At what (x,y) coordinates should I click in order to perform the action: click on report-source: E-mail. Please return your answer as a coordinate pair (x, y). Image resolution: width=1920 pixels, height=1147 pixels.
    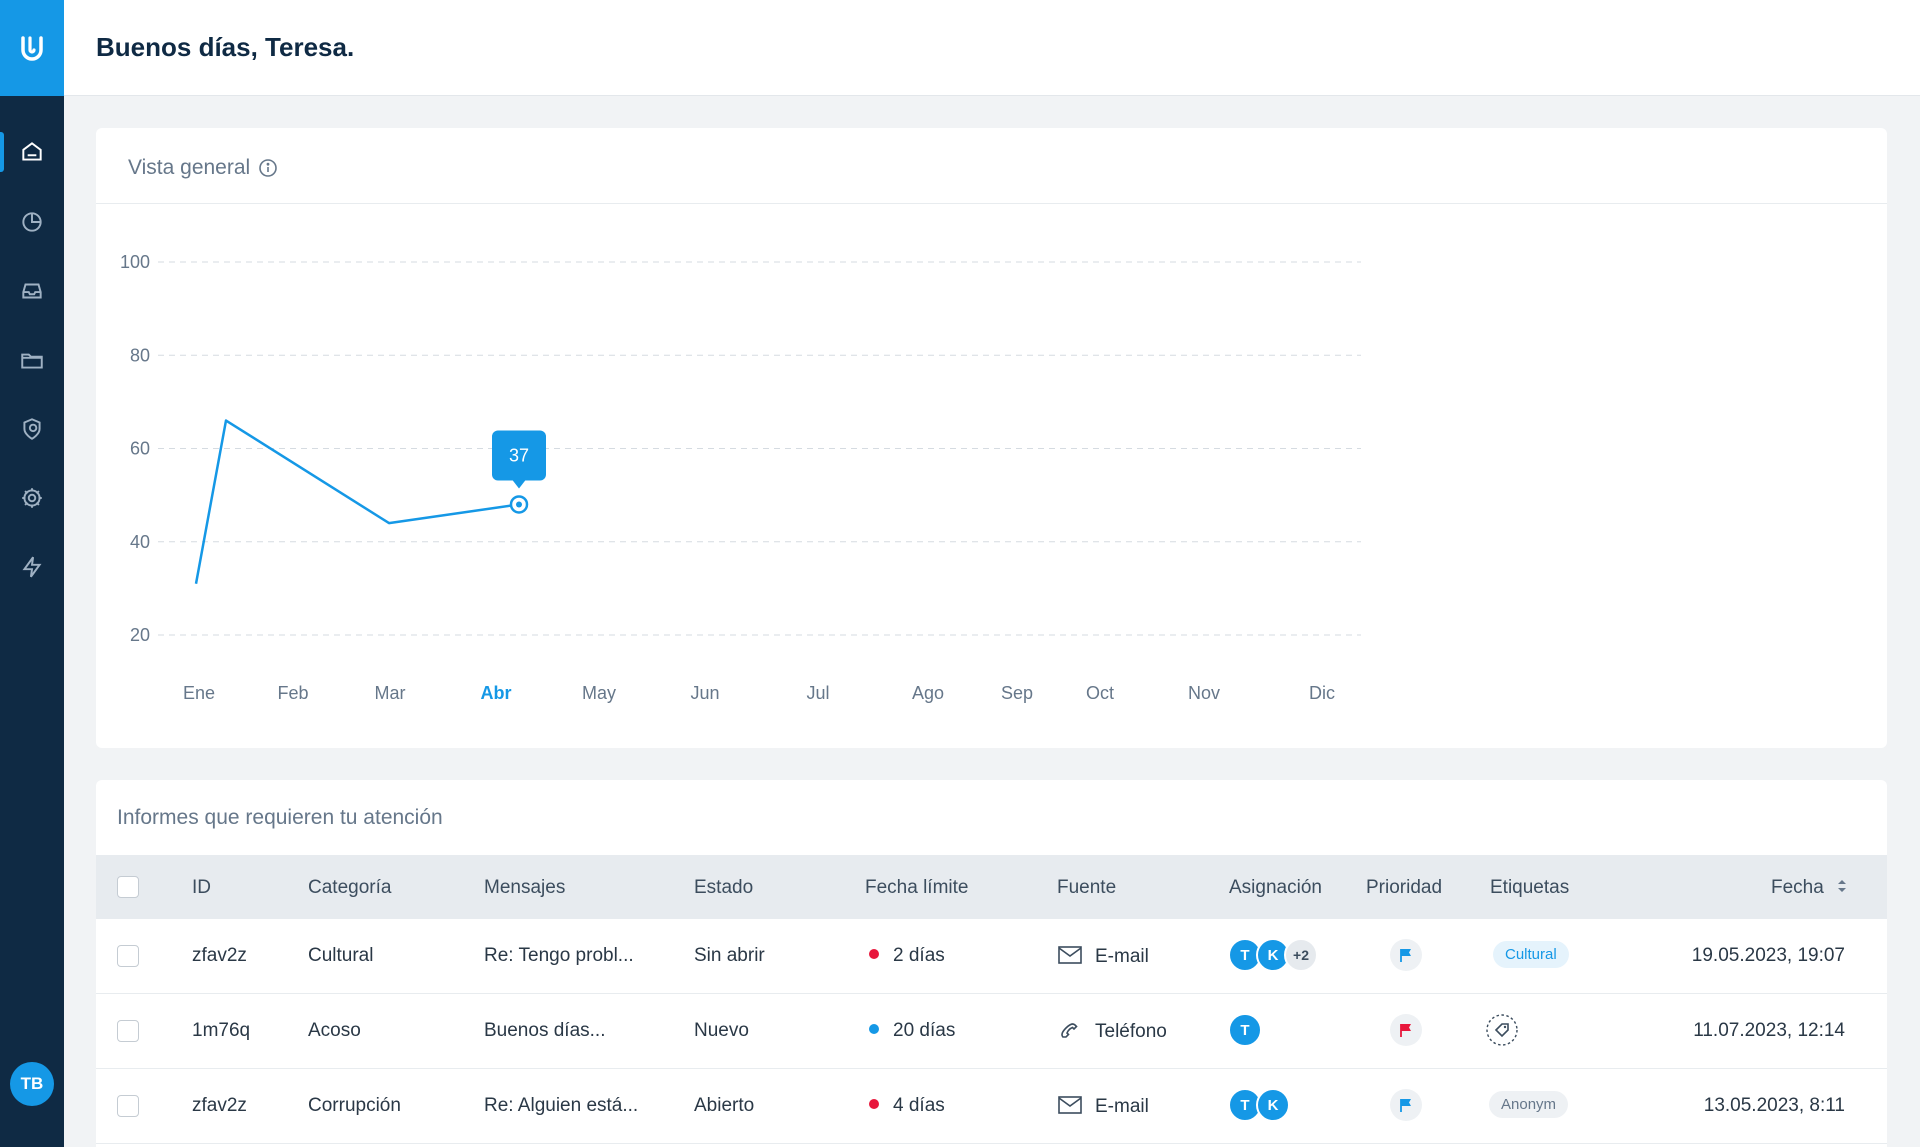
    Looking at the image, I should click on (1103, 956).